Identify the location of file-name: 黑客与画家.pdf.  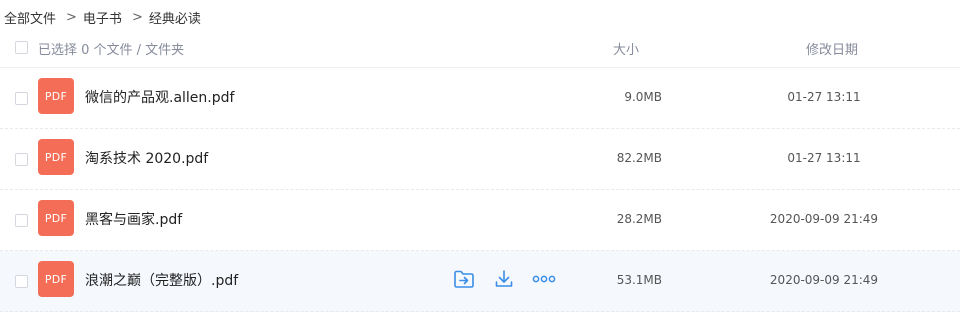
(133, 219).